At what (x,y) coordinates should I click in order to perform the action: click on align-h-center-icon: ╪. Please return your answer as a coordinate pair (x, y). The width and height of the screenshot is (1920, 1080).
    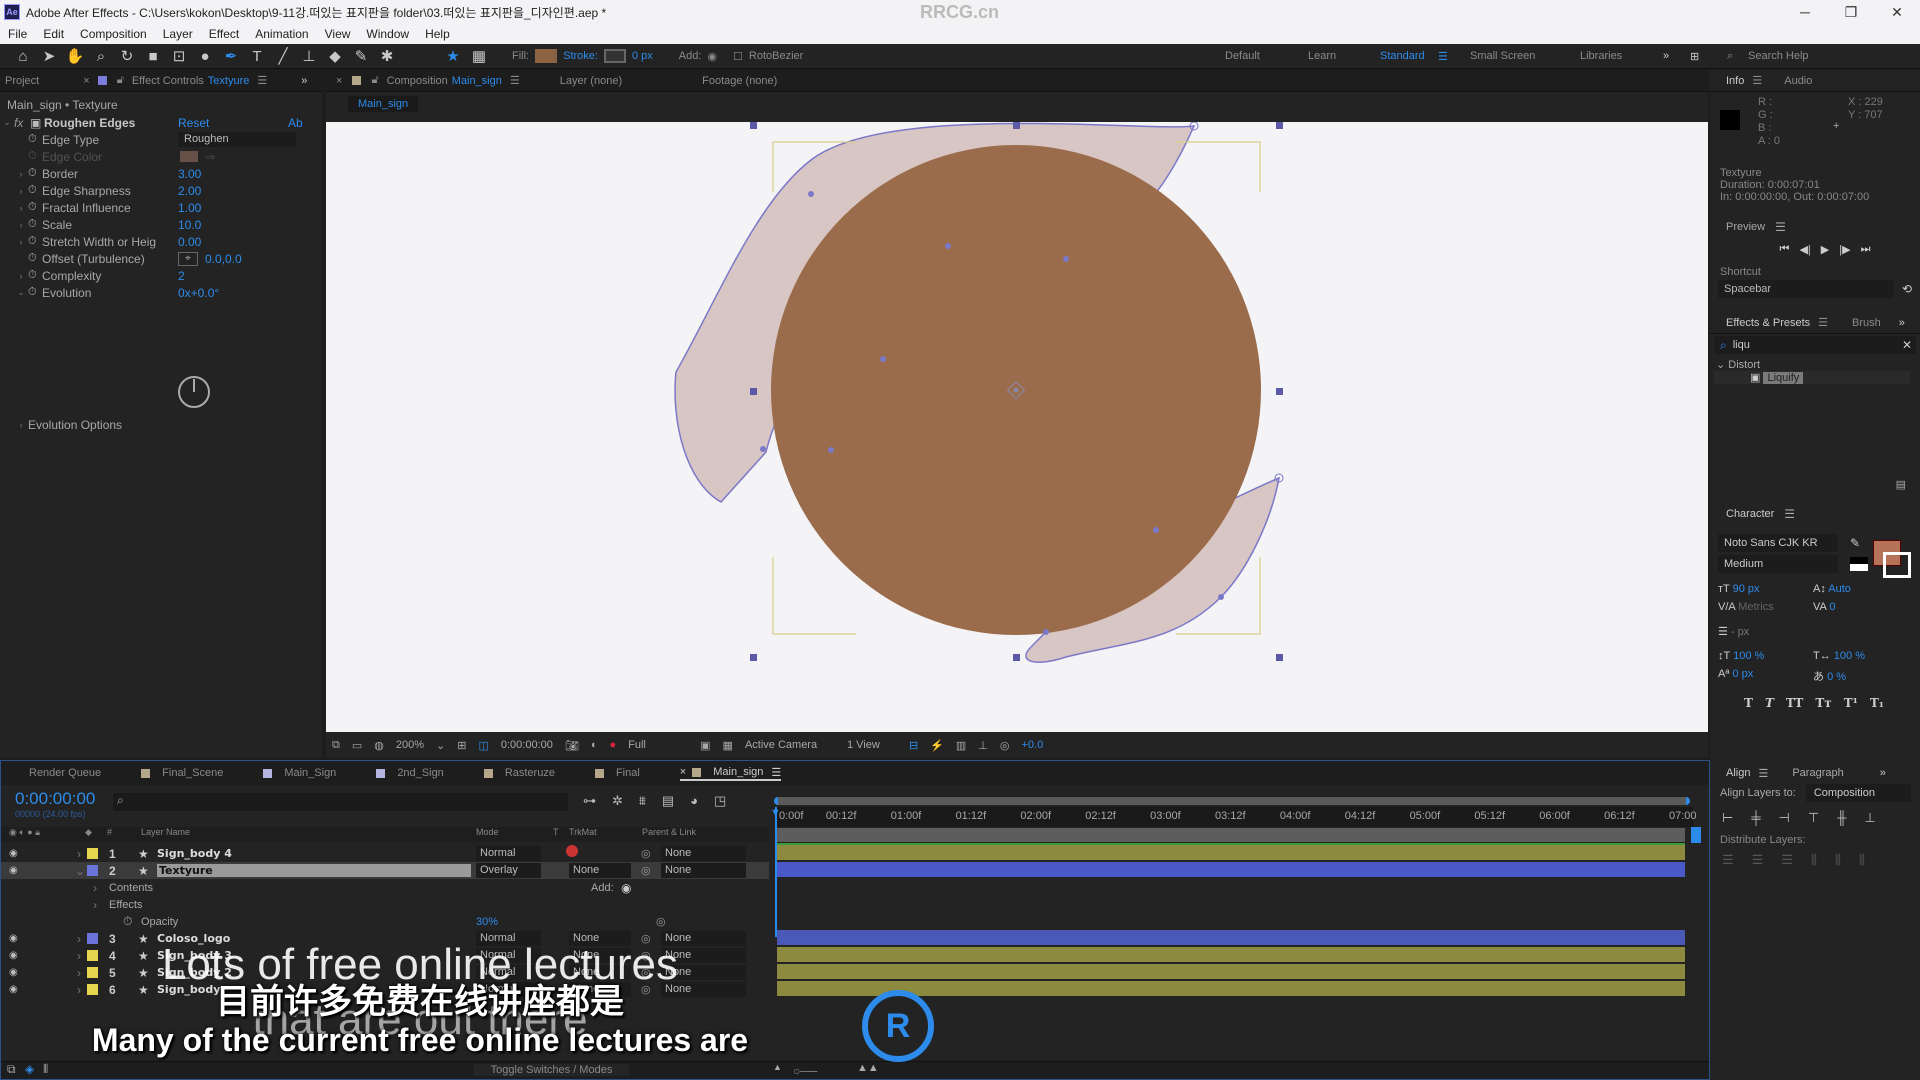
    Looking at the image, I should click on (1755, 818).